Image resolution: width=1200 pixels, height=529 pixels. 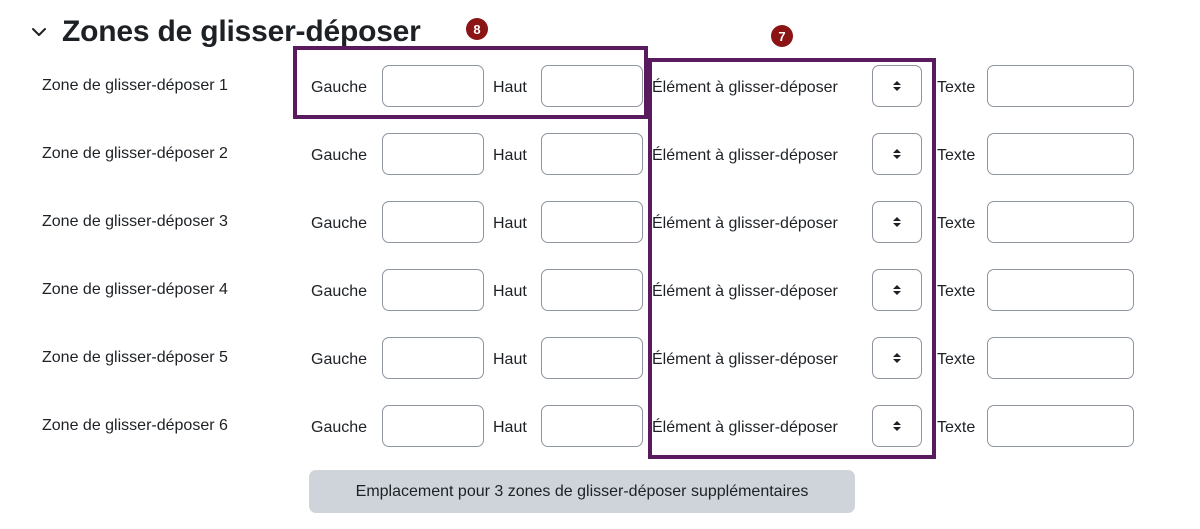 What do you see at coordinates (135, 357) in the screenshot?
I see `dropzone-label: Zone de glisser-déposer 5` at bounding box center [135, 357].